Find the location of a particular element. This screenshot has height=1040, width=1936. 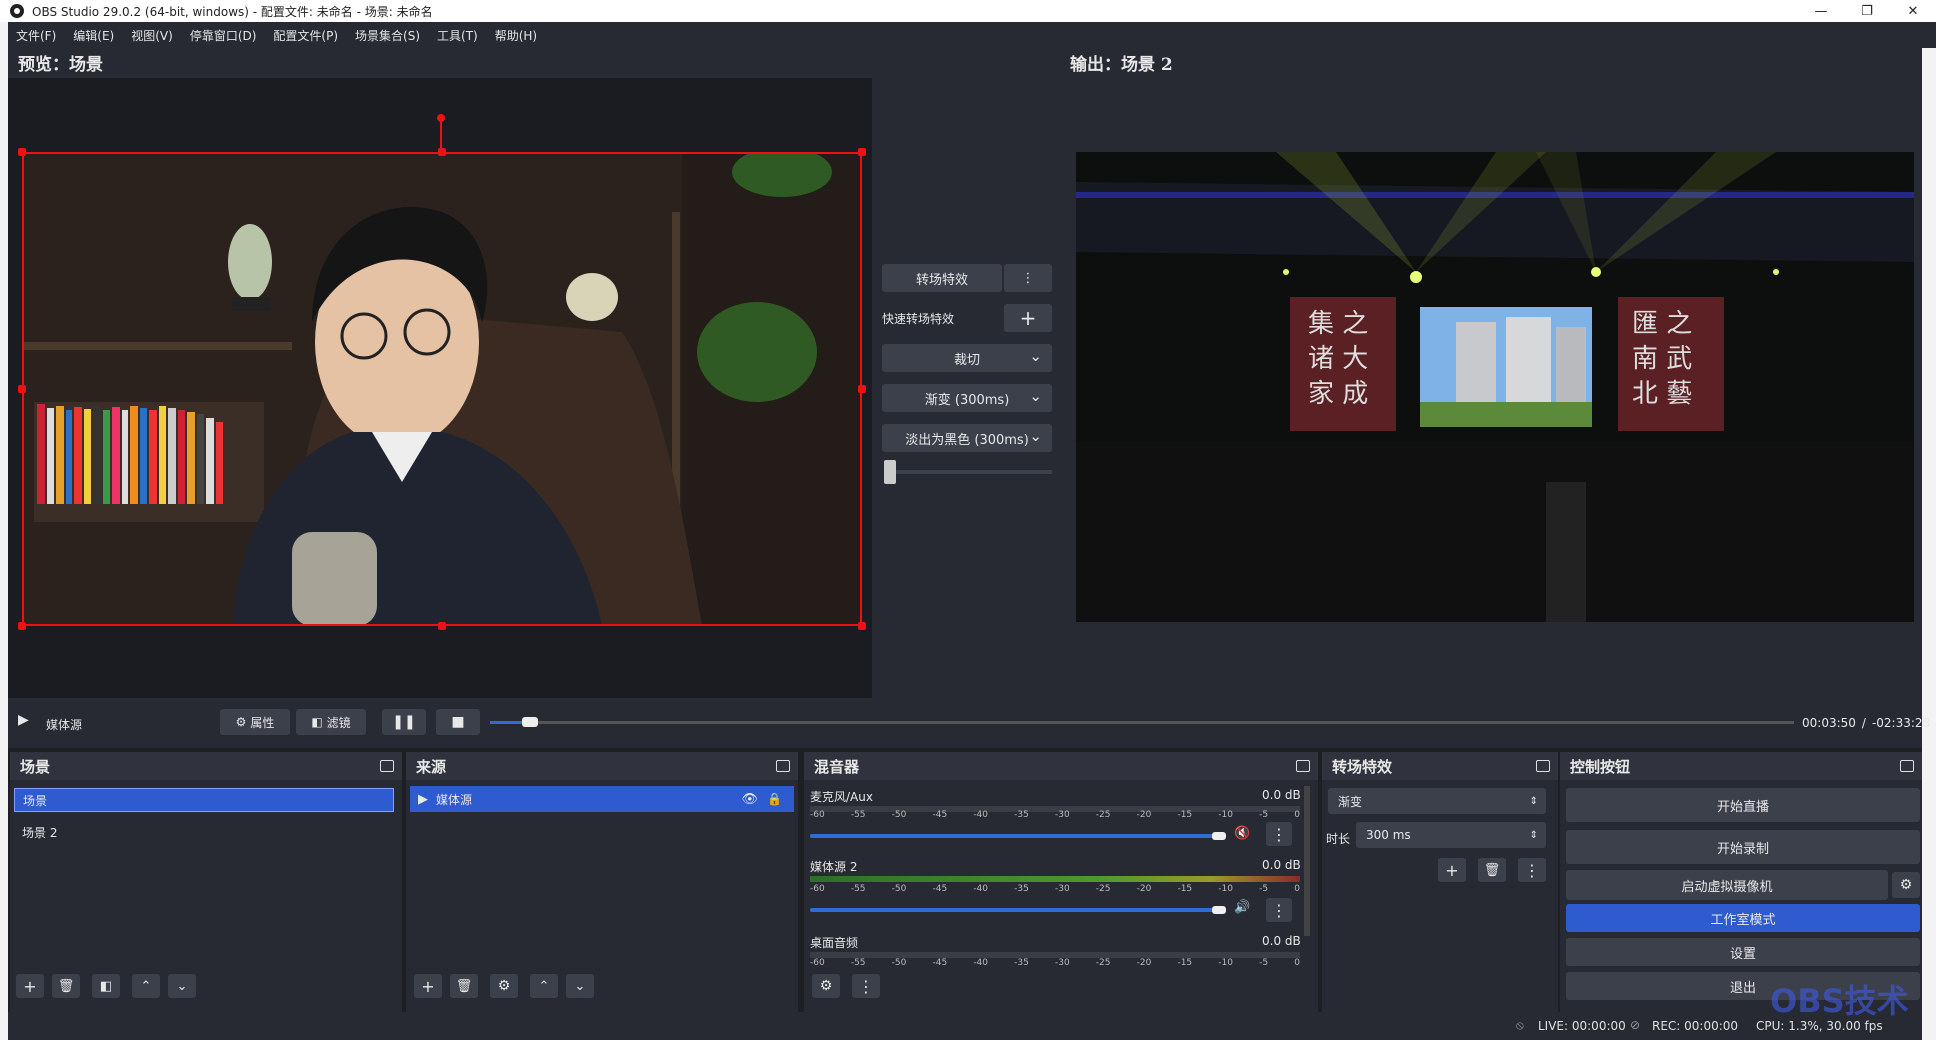

mixer-scrollbar is located at coordinates (1307, 861).